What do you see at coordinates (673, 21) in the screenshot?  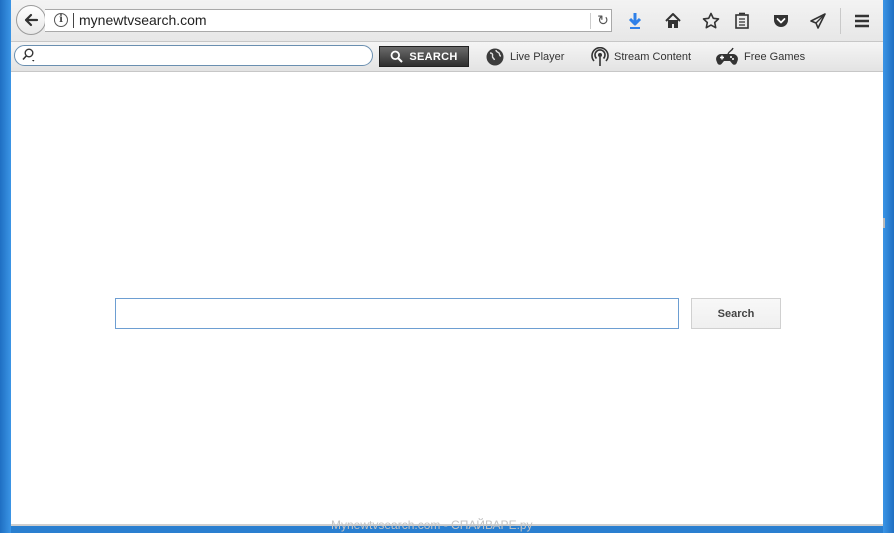 I see `home-icon` at bounding box center [673, 21].